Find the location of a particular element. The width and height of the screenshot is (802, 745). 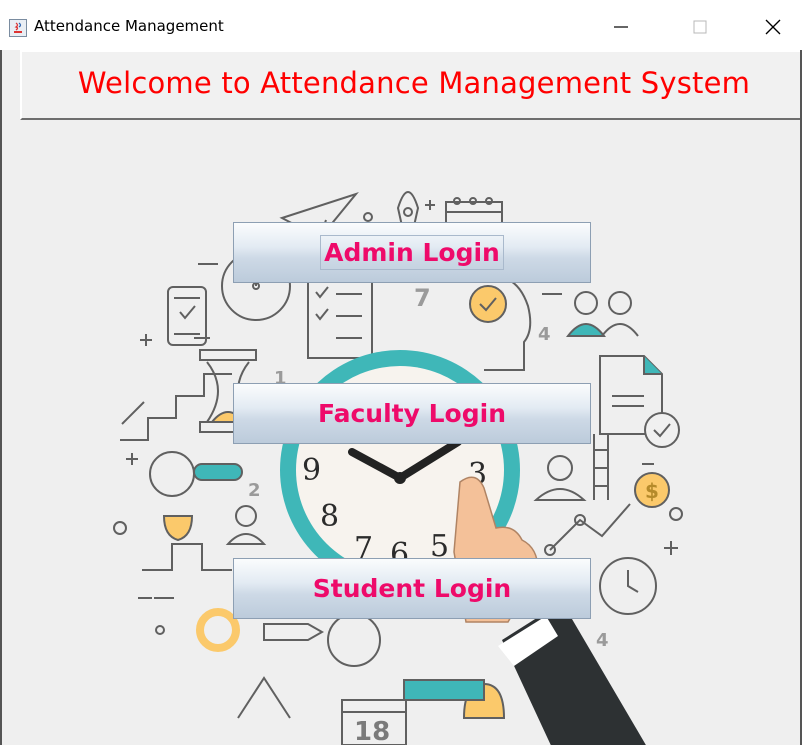

welcome-heading: Welcome to Attendance Management System is located at coordinates (414, 83).